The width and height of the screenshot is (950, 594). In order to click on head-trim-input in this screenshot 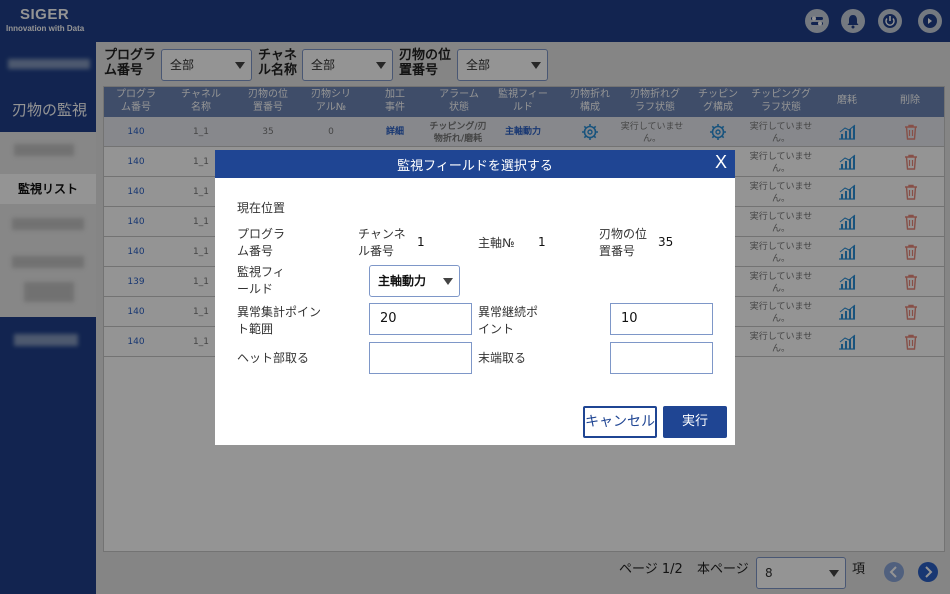, I will do `click(420, 358)`.